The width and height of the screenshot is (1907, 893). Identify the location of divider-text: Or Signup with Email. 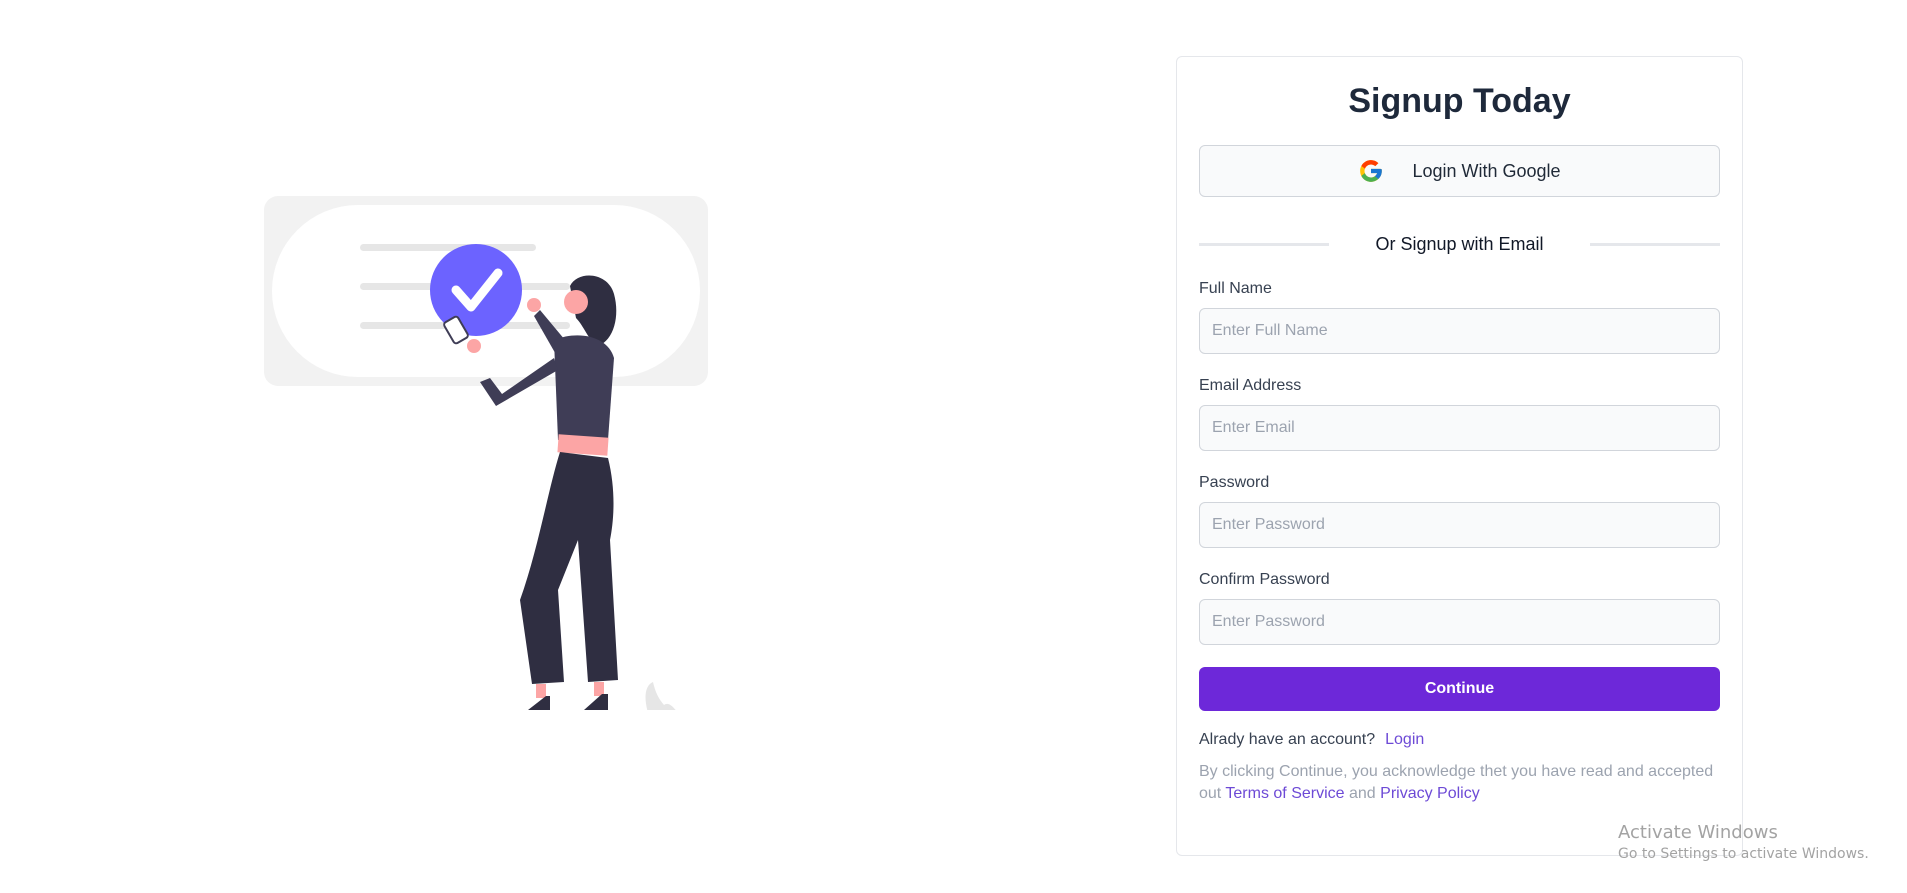
(1459, 243).